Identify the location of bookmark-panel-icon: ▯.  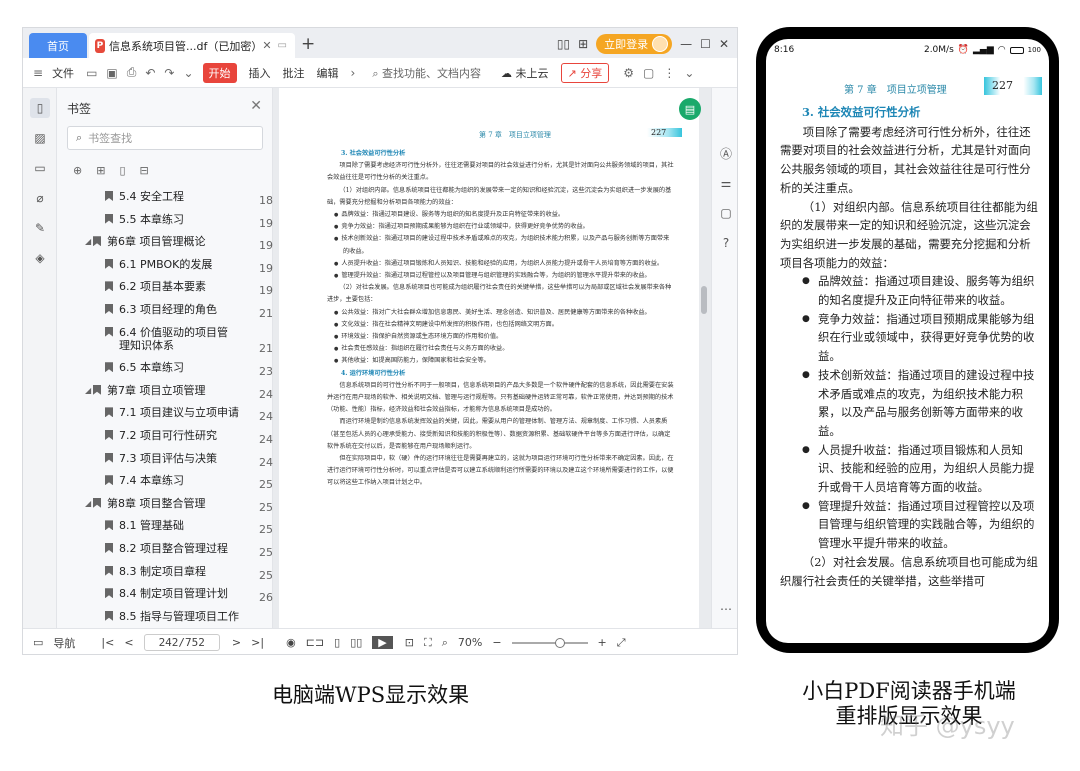
(40, 108).